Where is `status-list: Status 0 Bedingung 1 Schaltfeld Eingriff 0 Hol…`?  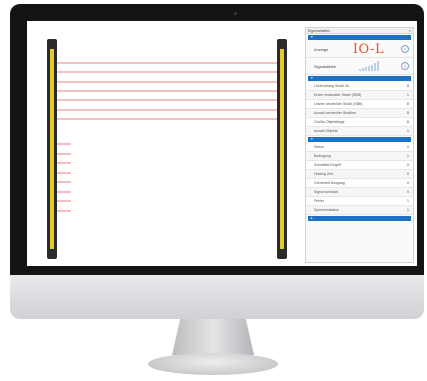 status-list: Status 0 Bedingung 1 Schaltfeld Eingriff 0 Hol… is located at coordinates (359, 179).